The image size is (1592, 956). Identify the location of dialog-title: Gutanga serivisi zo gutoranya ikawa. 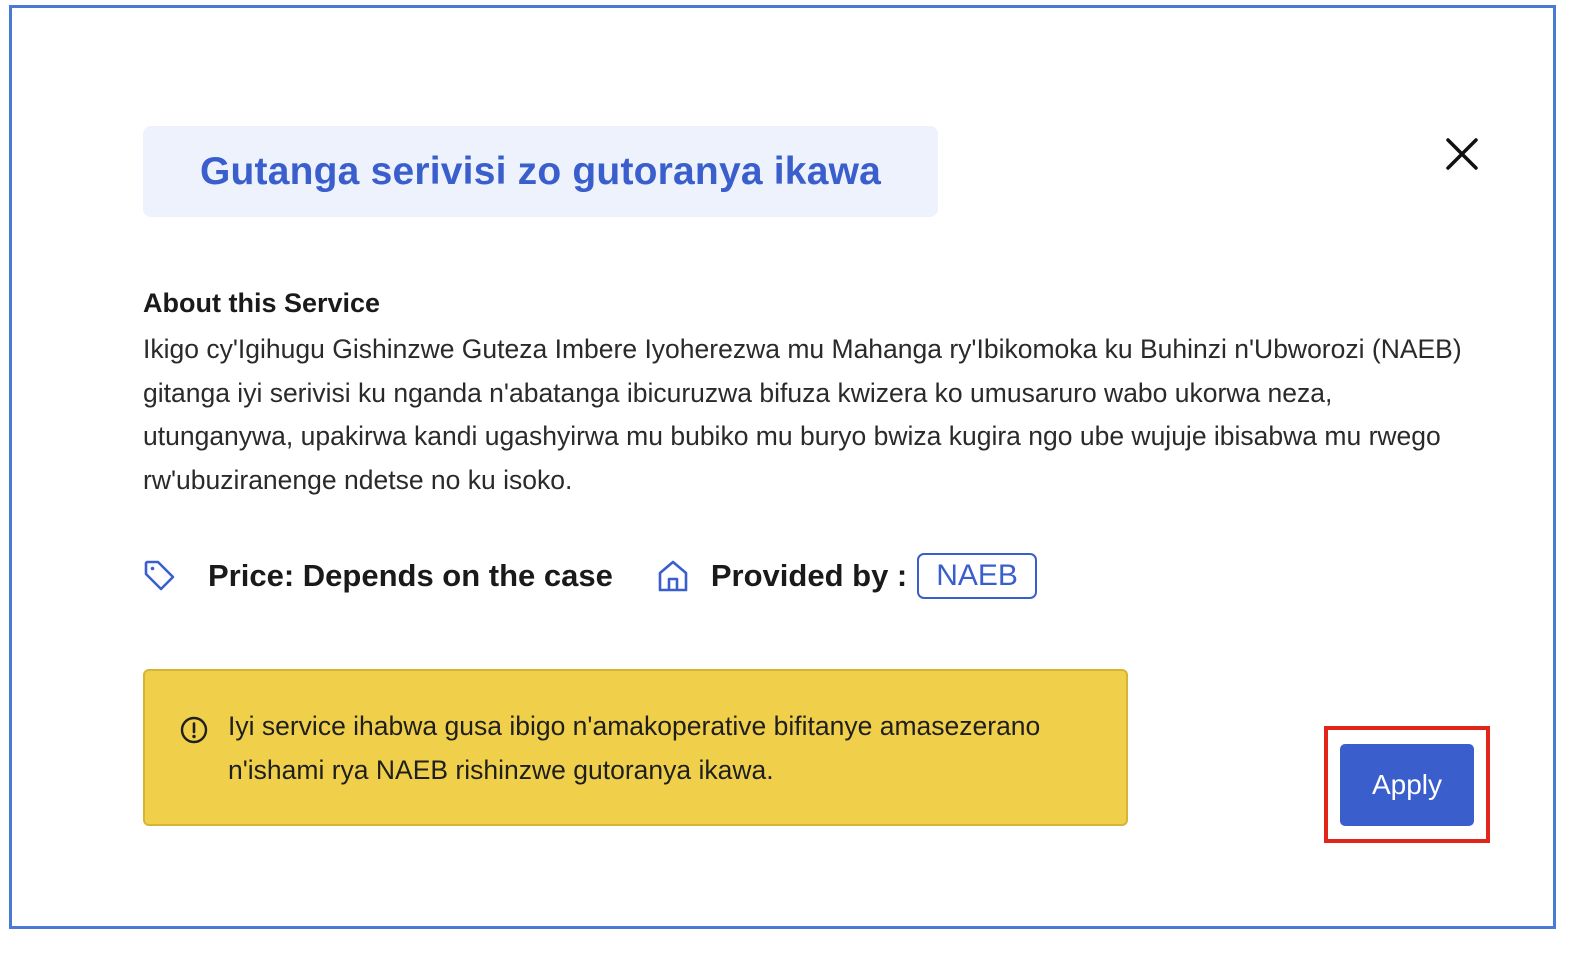
(540, 171).